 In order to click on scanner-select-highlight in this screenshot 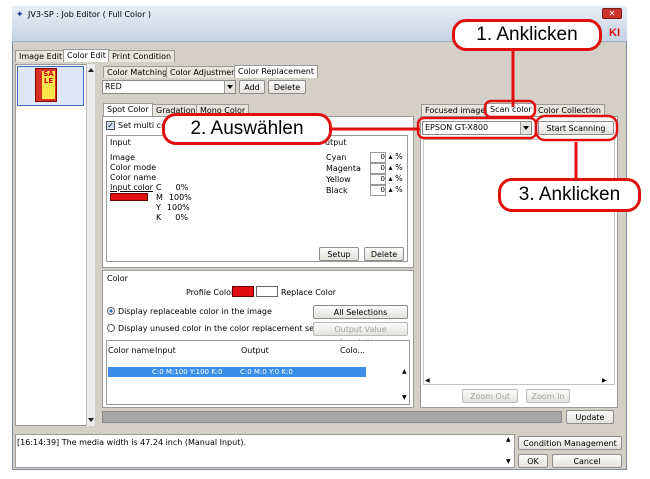, I will do `click(477, 128)`.